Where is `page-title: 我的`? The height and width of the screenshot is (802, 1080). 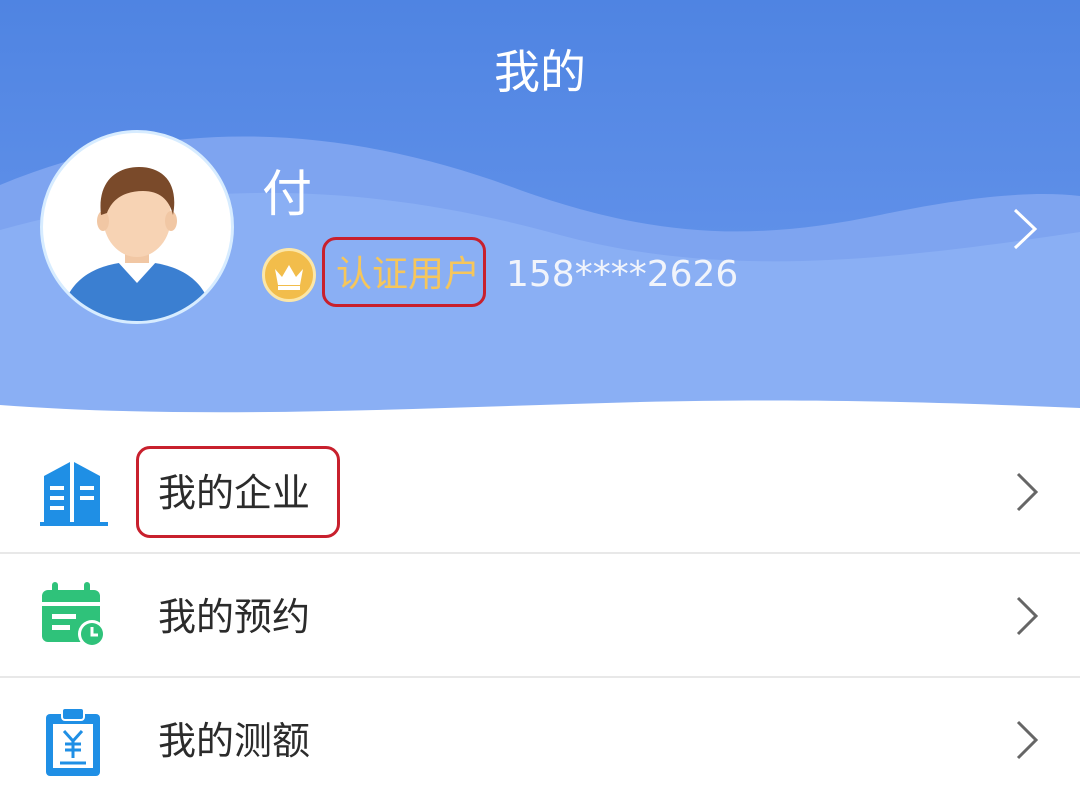 page-title: 我的 is located at coordinates (540, 72).